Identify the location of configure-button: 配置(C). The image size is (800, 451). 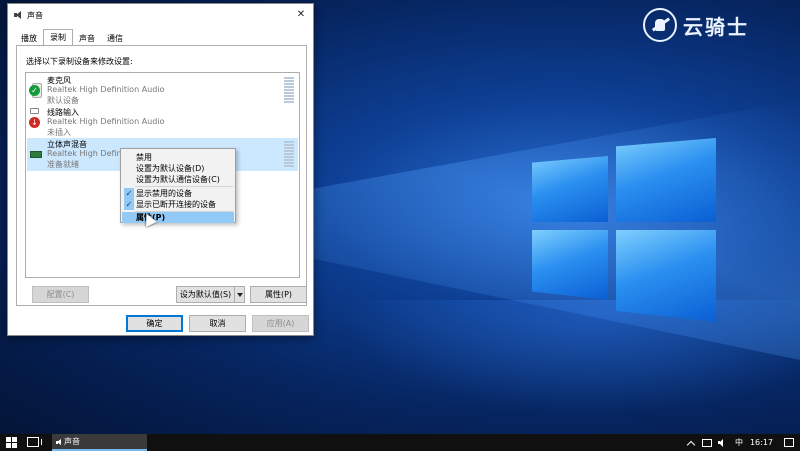
(60, 294).